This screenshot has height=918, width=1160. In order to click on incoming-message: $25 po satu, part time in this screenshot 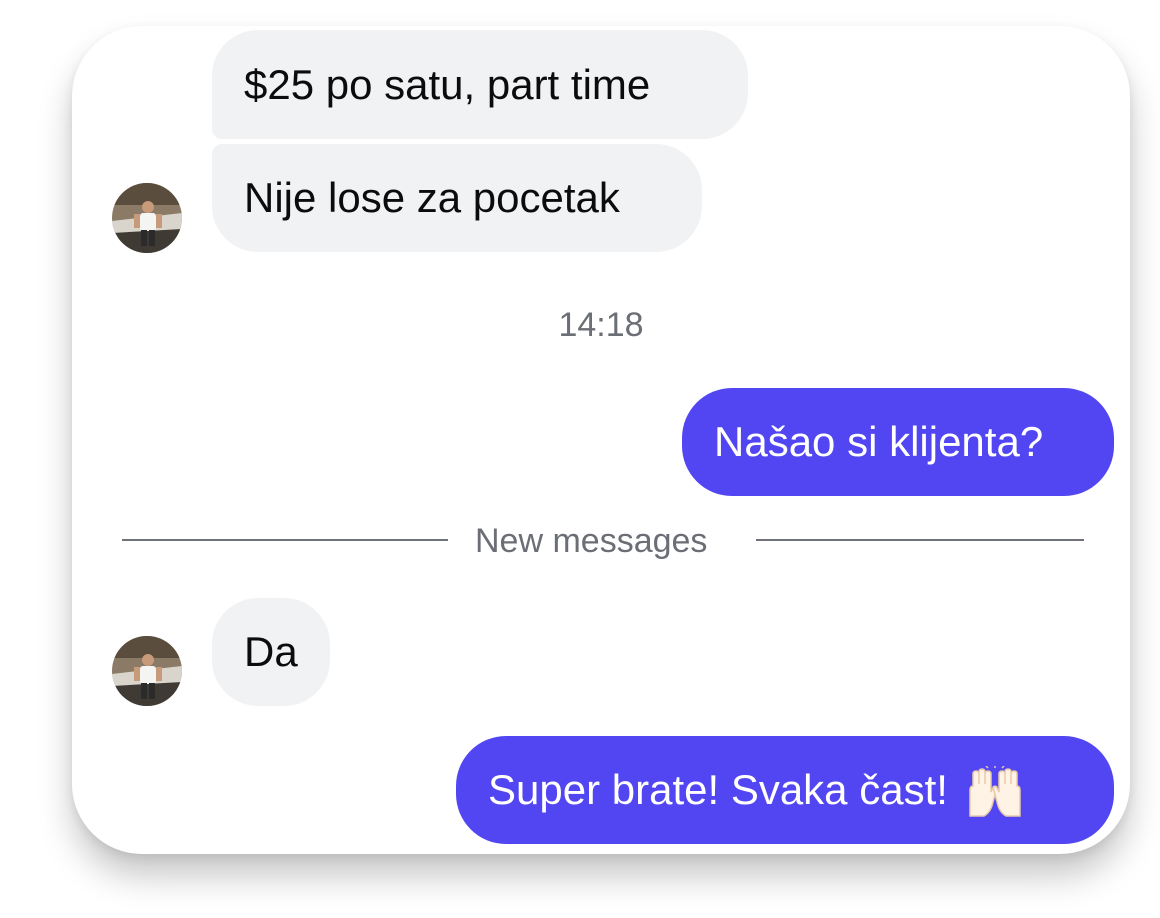, I will do `click(480, 84)`.